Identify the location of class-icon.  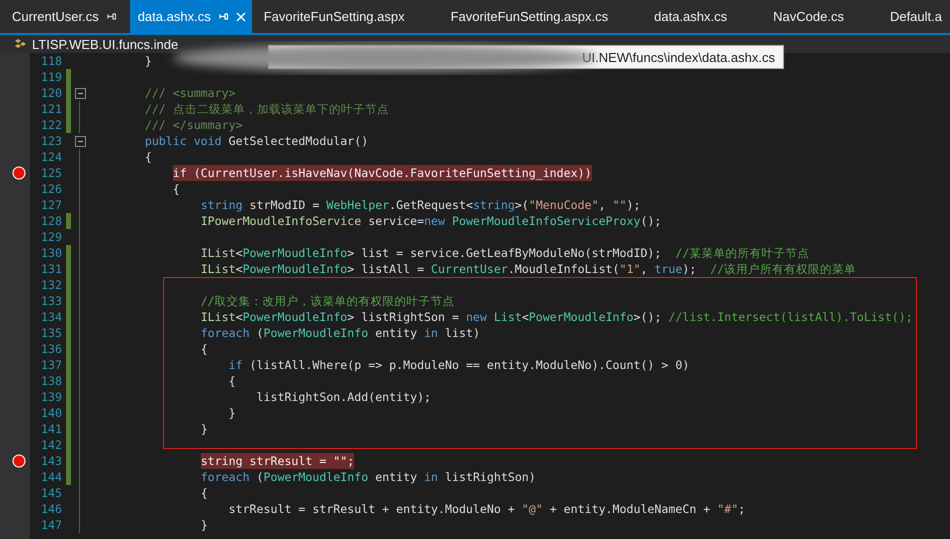
(20, 44).